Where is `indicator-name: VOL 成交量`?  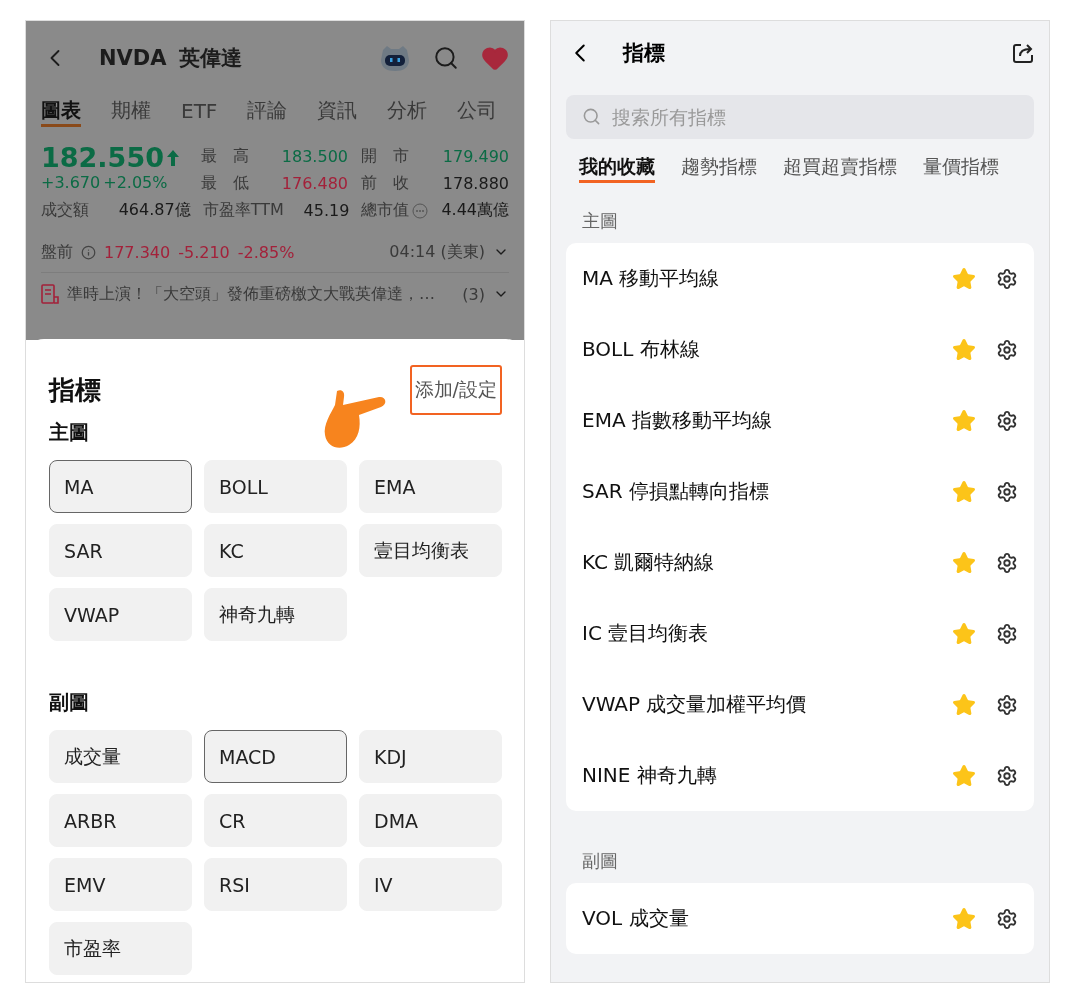 indicator-name: VOL 成交量 is located at coordinates (636, 918).